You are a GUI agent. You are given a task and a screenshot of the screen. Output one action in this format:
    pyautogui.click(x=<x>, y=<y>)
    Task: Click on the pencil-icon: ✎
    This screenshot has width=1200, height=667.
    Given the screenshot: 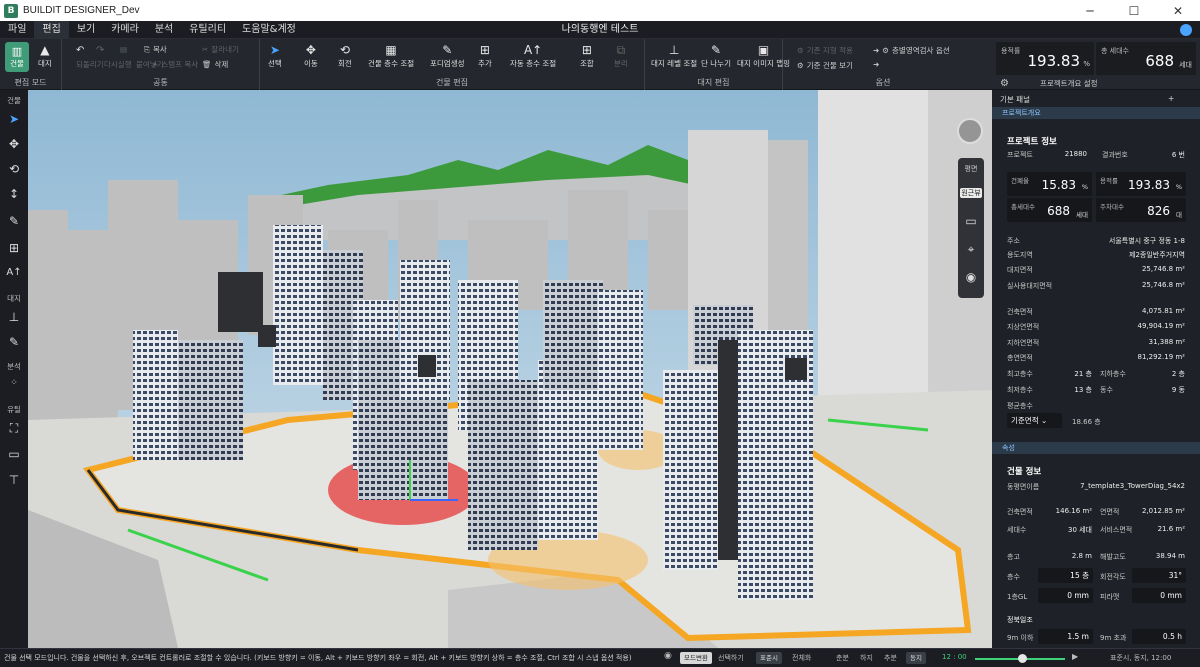 What is the action you would take?
    pyautogui.click(x=14, y=221)
    